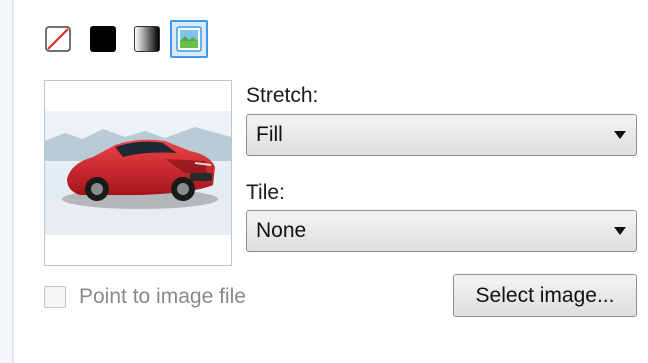 The height and width of the screenshot is (363, 648). I want to click on solid-color-brush-button, so click(103, 39).